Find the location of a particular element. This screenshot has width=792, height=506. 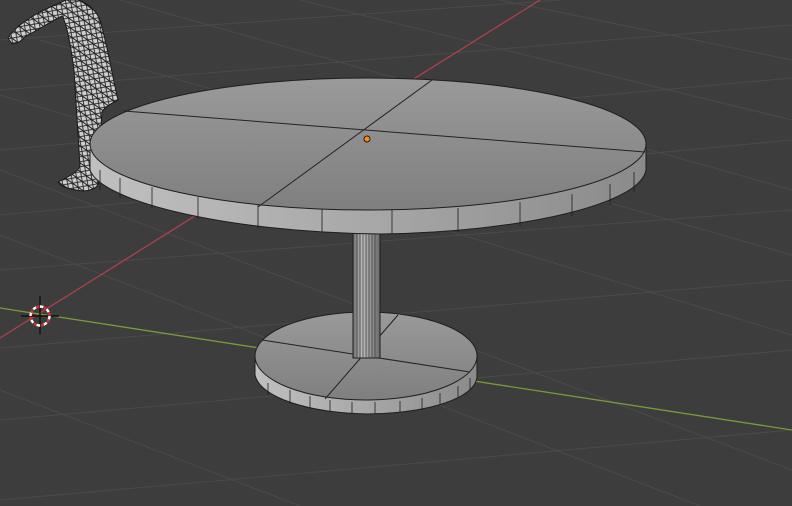

object-origin-icon is located at coordinates (367, 139).